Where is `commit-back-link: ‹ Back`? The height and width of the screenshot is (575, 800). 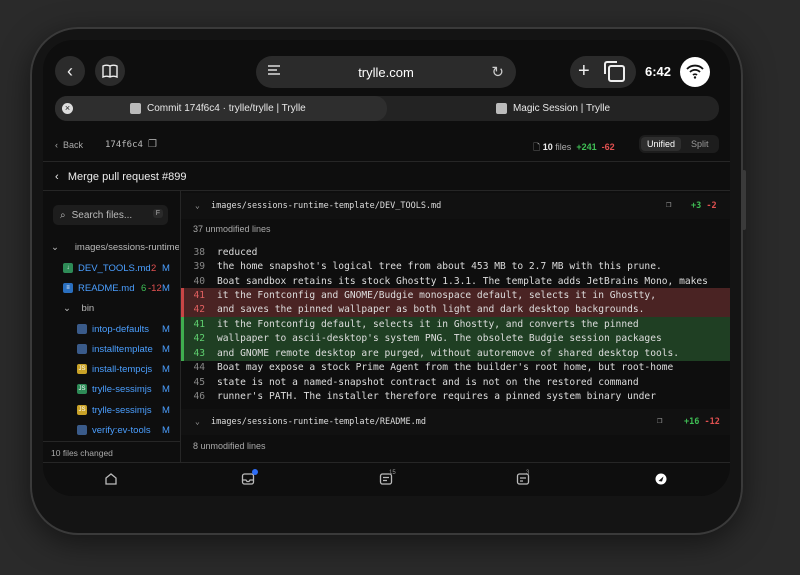
commit-back-link: ‹ Back is located at coordinates (69, 145).